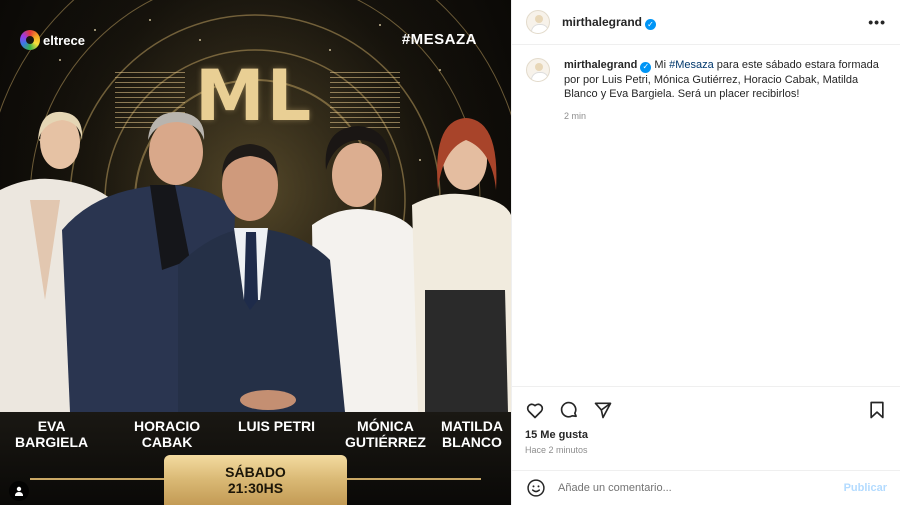  What do you see at coordinates (877, 410) in the screenshot?
I see `save-bookmark-icon` at bounding box center [877, 410].